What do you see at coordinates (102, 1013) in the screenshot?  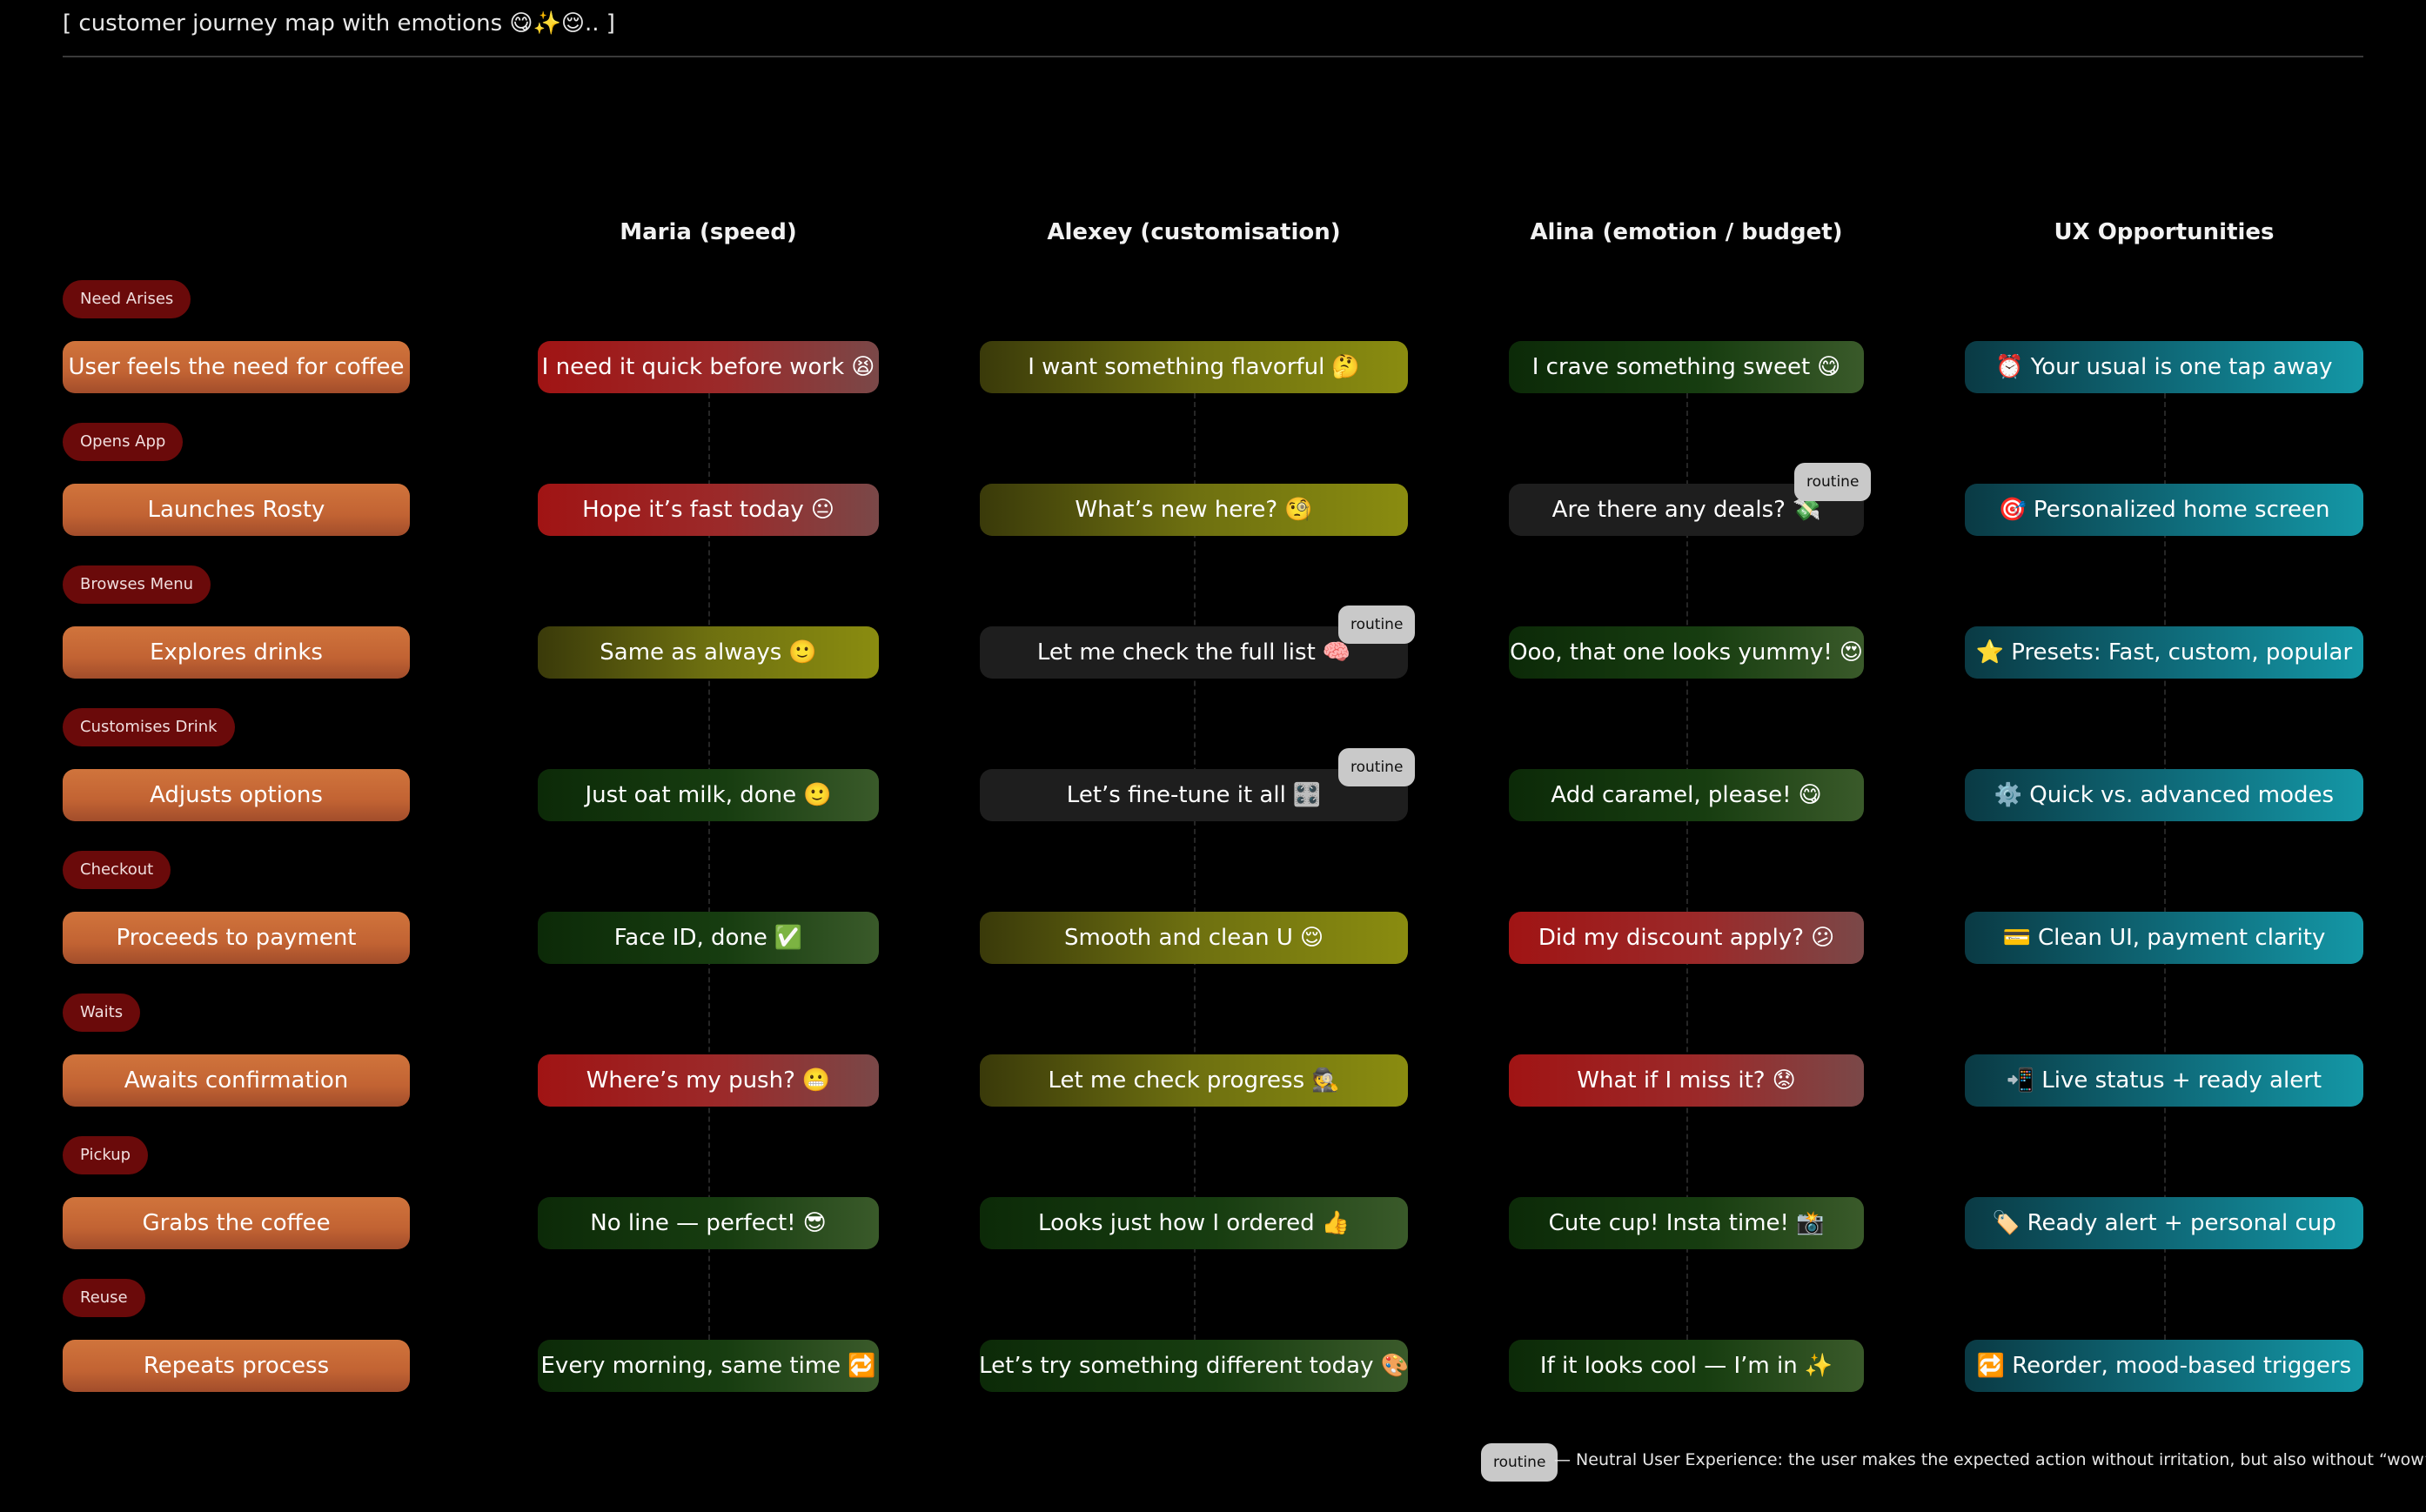 I see `stage-badge: Waits` at bounding box center [102, 1013].